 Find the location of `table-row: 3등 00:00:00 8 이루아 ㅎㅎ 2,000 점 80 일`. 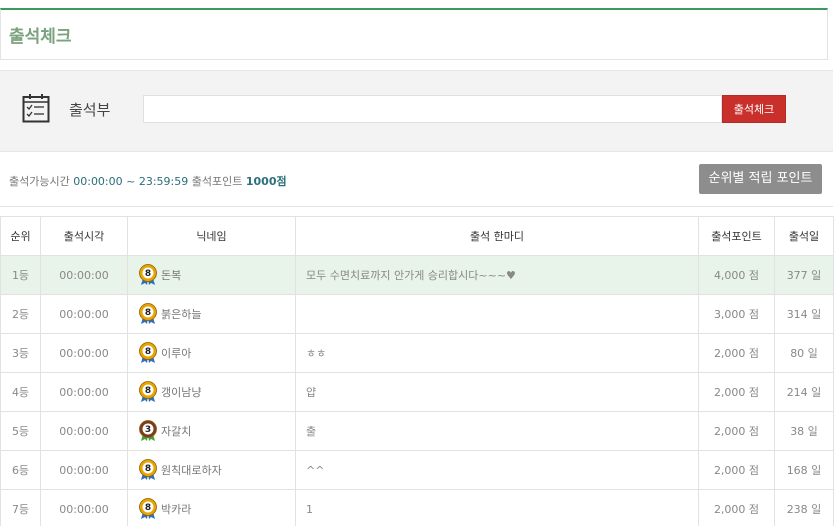

table-row: 3등 00:00:00 8 이루아 ㅎㅎ 2,000 점 80 일 is located at coordinates (417, 353).